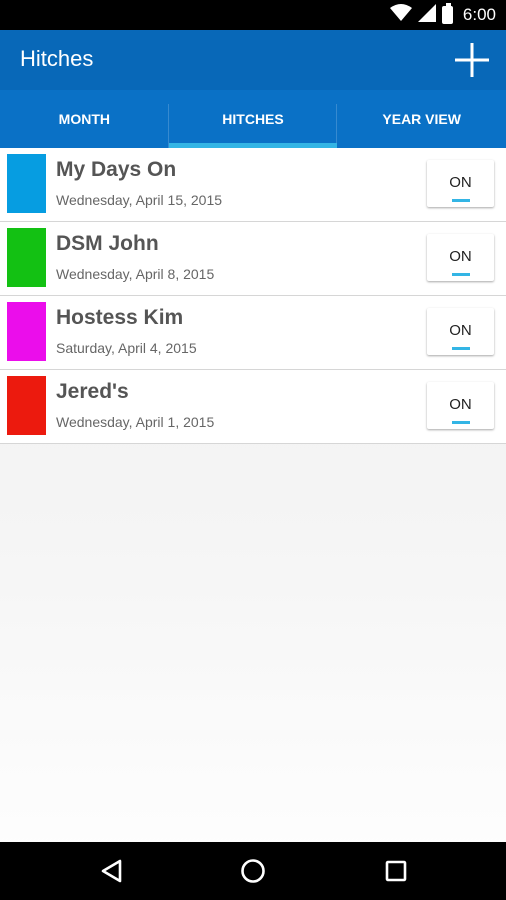 The width and height of the screenshot is (506, 900). What do you see at coordinates (400, 15) in the screenshot?
I see `wifi-icon` at bounding box center [400, 15].